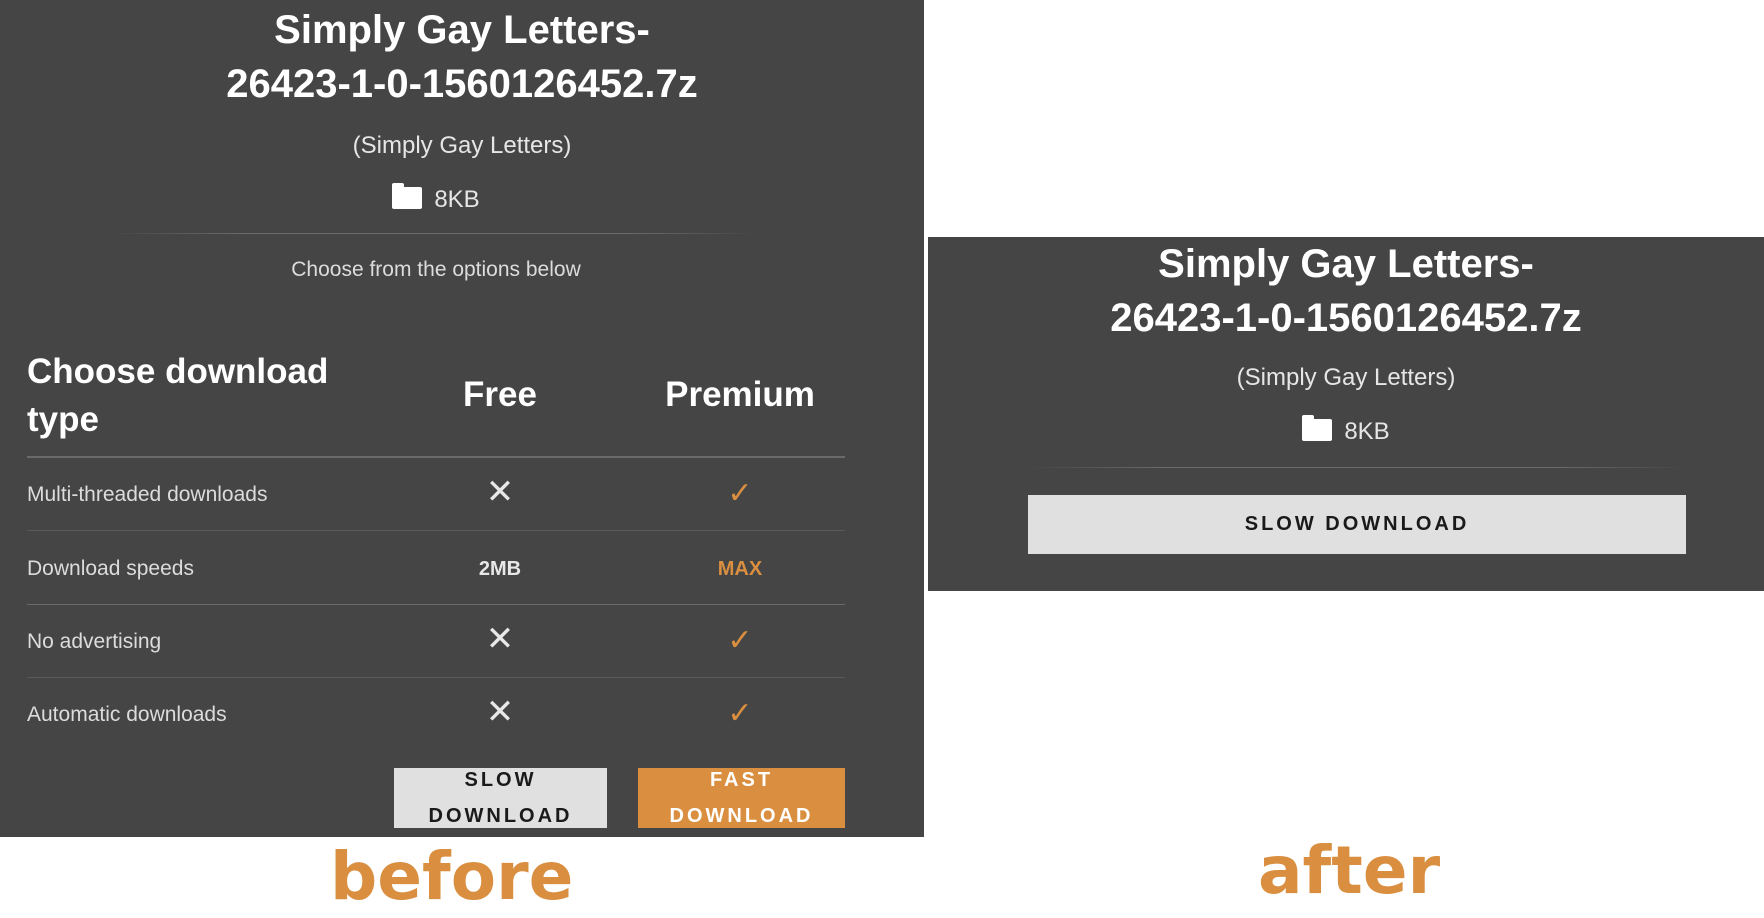 The image size is (1764, 918). I want to click on column-premium: Premium, so click(740, 394).